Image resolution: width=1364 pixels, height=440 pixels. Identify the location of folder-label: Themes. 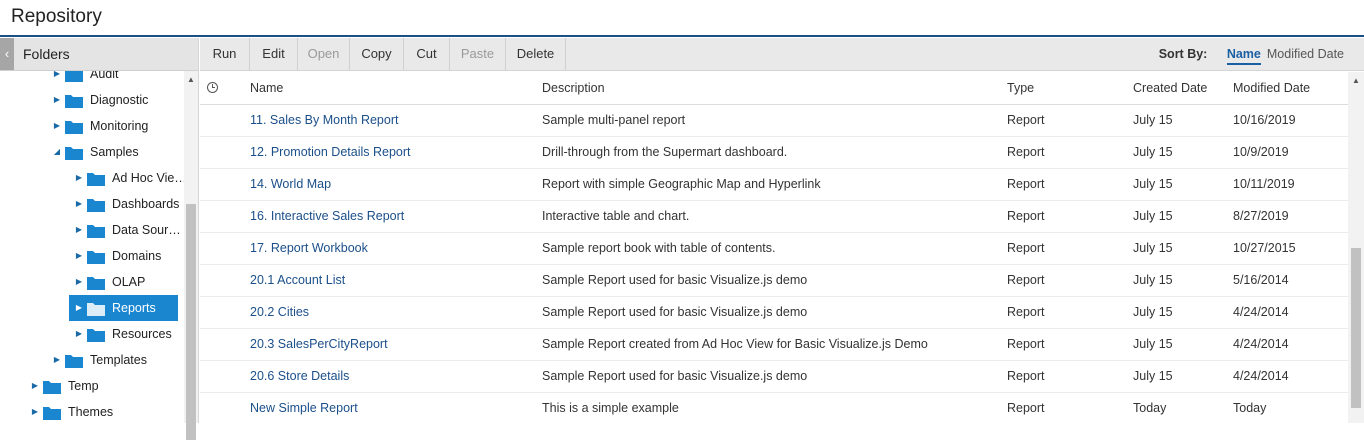
(91, 412).